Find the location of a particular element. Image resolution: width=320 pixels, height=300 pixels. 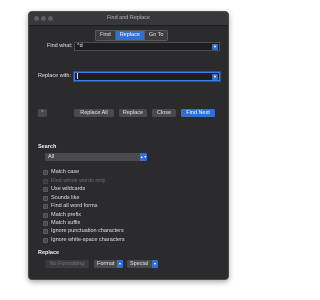

option-ignore-punctuation: Ignore punctuation characters is located at coordinates (83, 231).